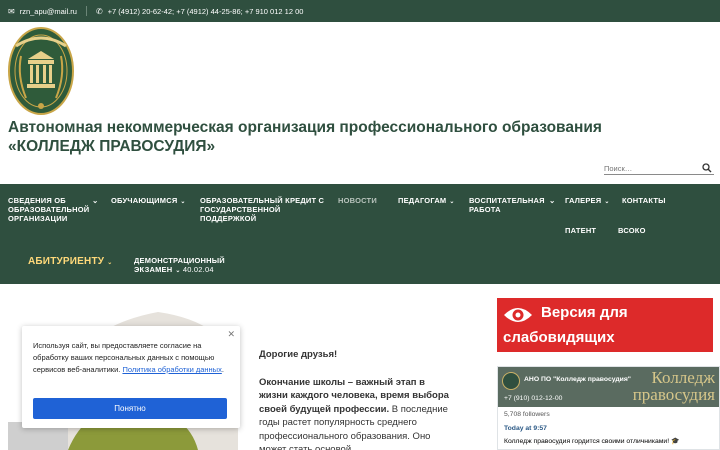  I want to click on eye-icon, so click(518, 315).